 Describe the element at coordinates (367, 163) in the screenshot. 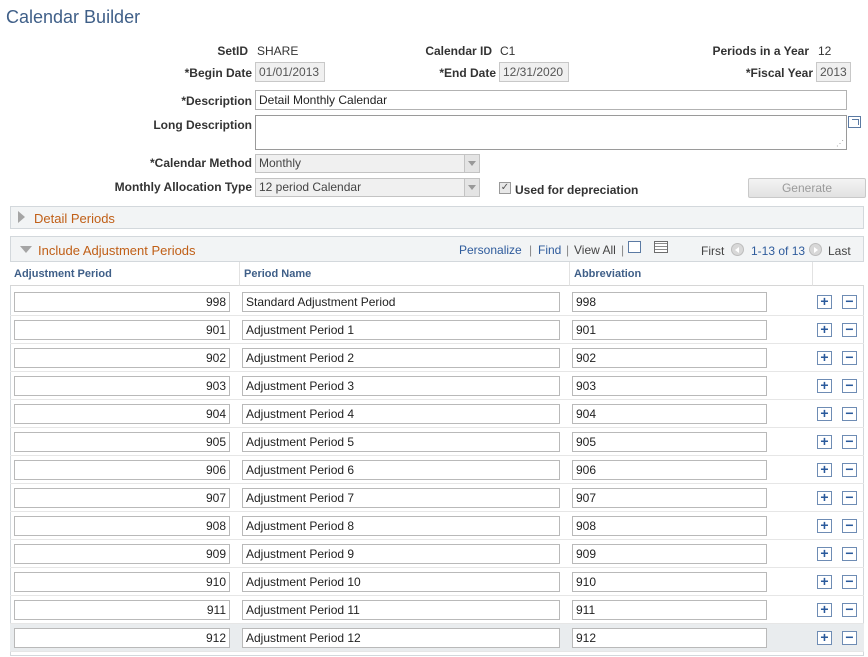

I see `calendar-method-select: Monthly` at that location.